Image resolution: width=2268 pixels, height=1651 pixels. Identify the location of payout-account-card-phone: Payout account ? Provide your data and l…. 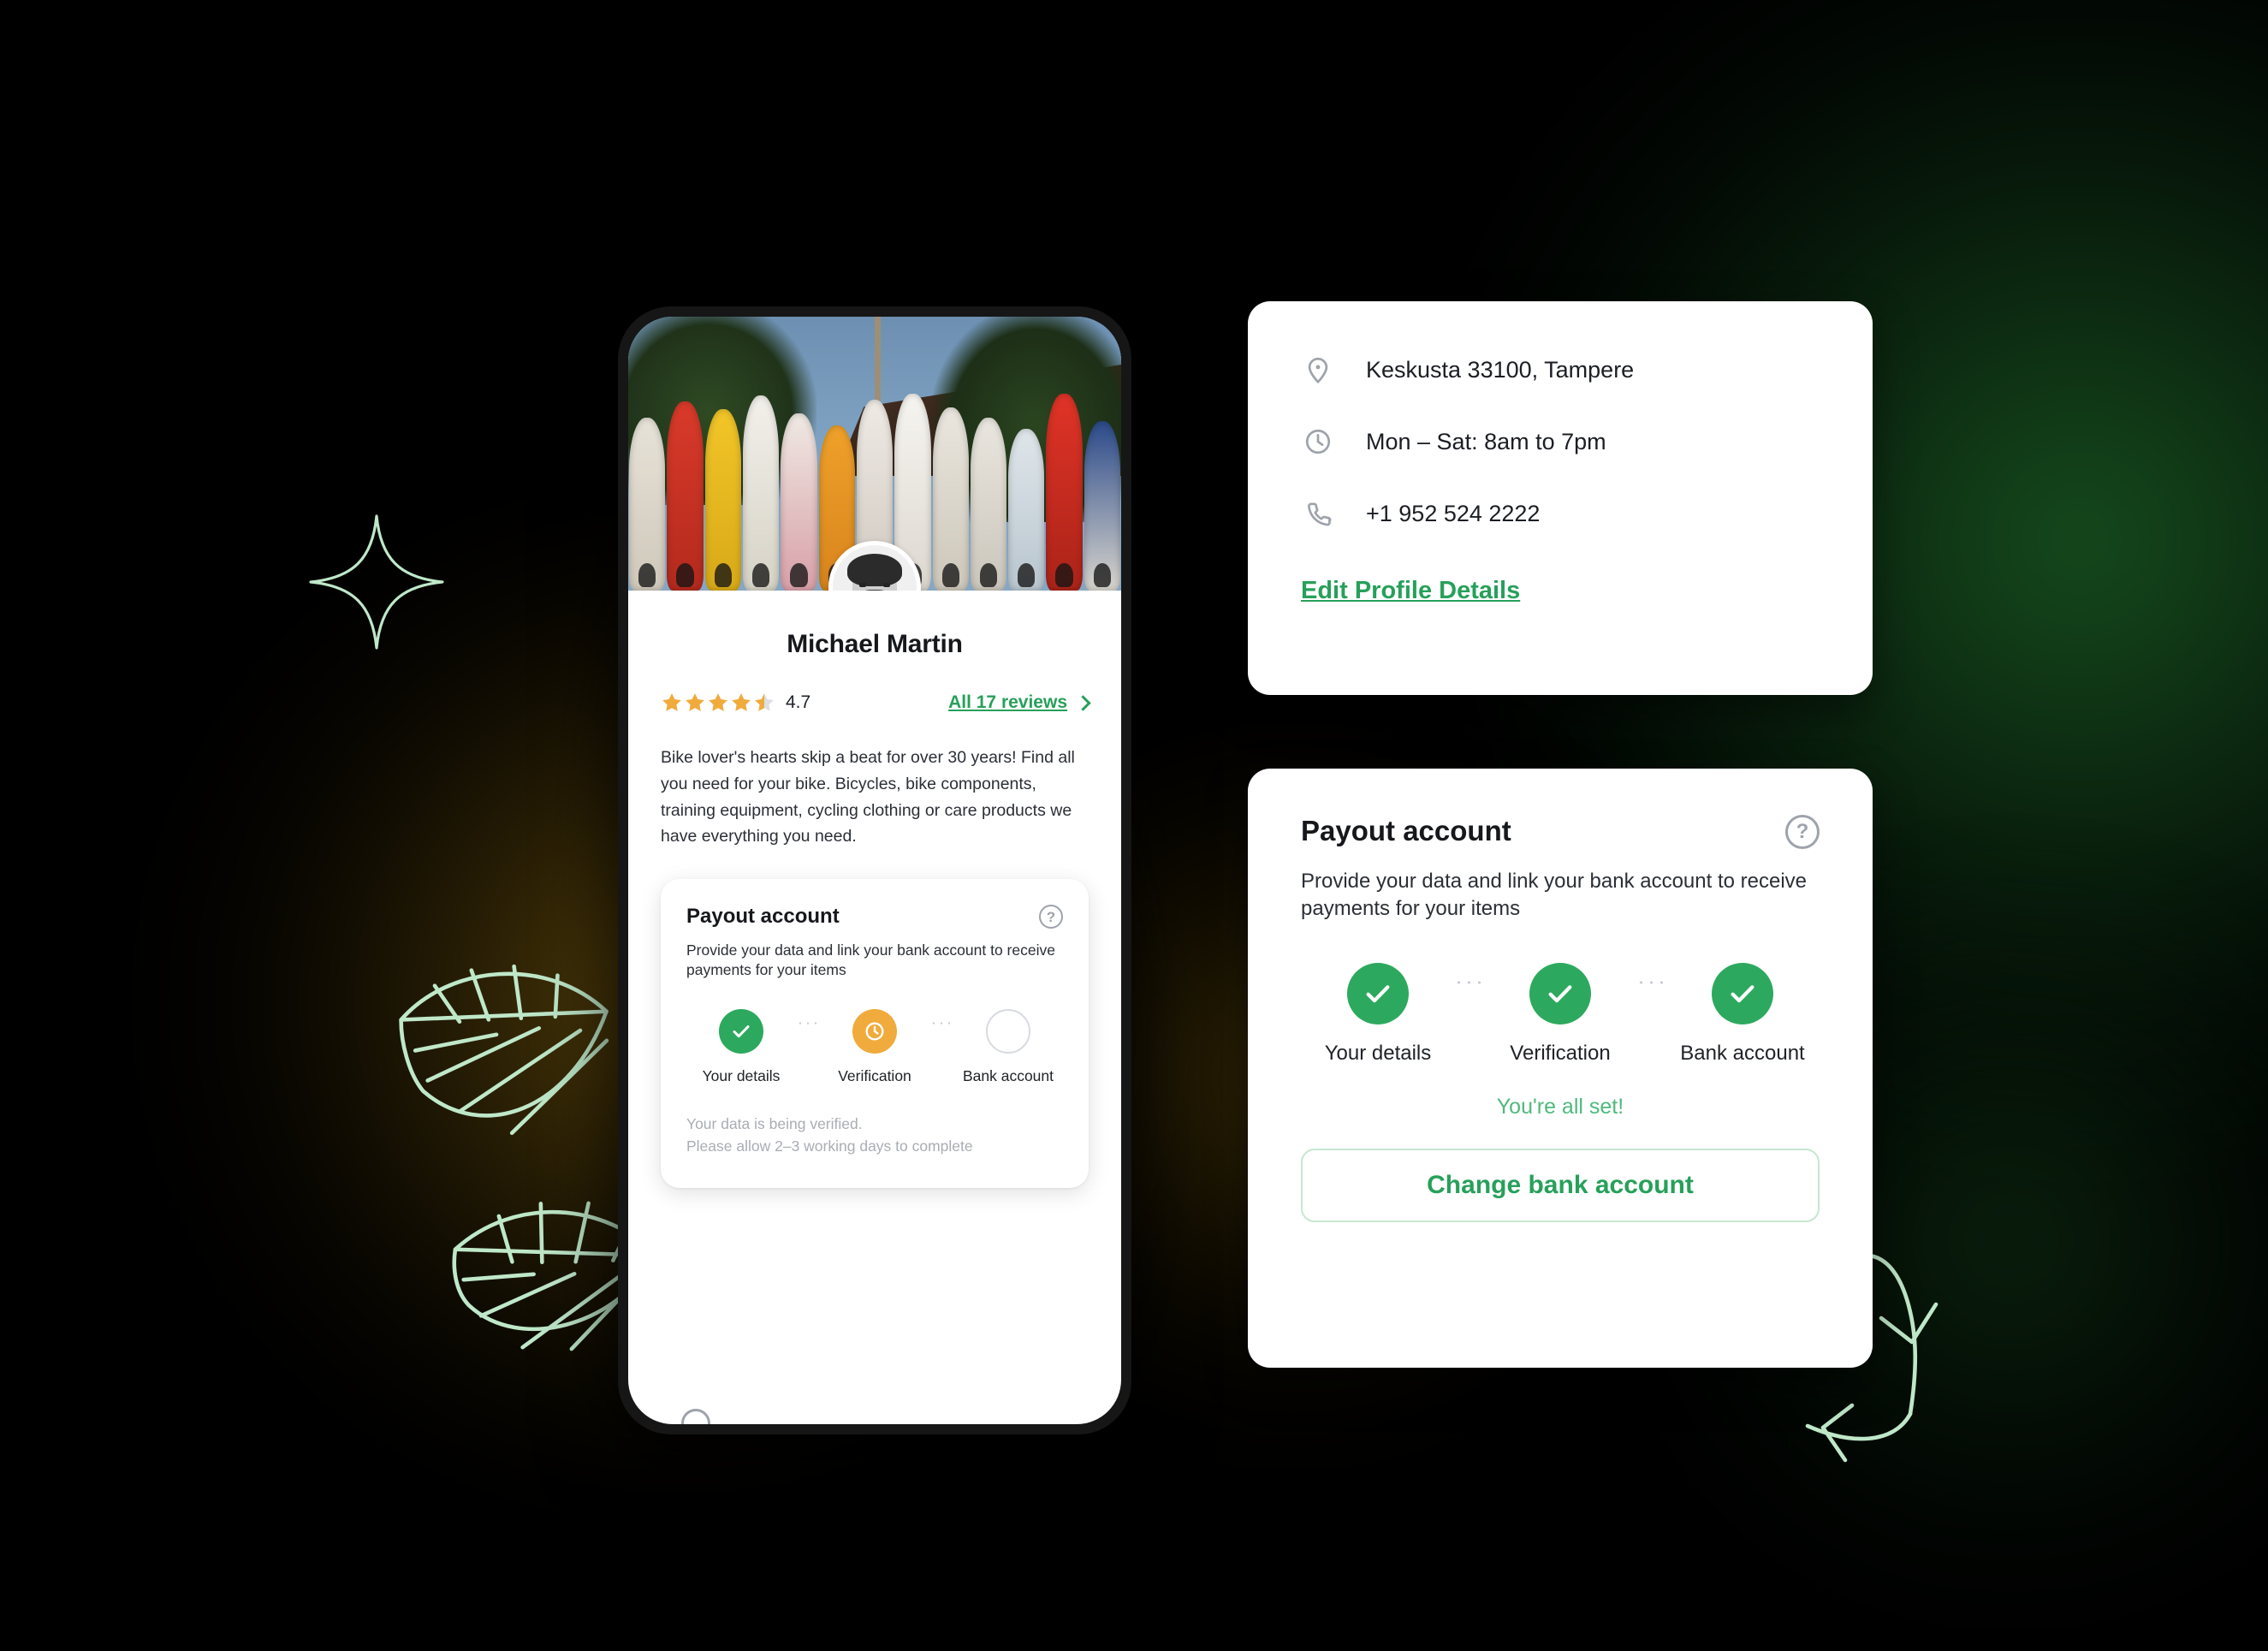
(875, 1034).